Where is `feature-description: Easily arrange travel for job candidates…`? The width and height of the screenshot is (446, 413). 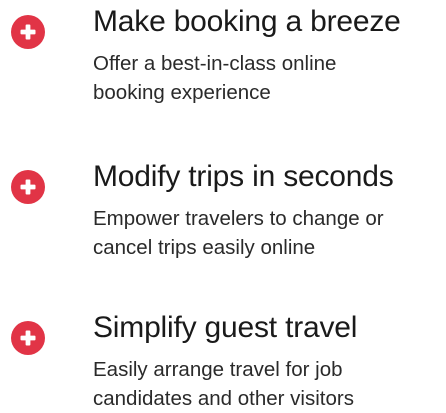
feature-description: Easily arrange travel for job candidates… is located at coordinates (268, 384).